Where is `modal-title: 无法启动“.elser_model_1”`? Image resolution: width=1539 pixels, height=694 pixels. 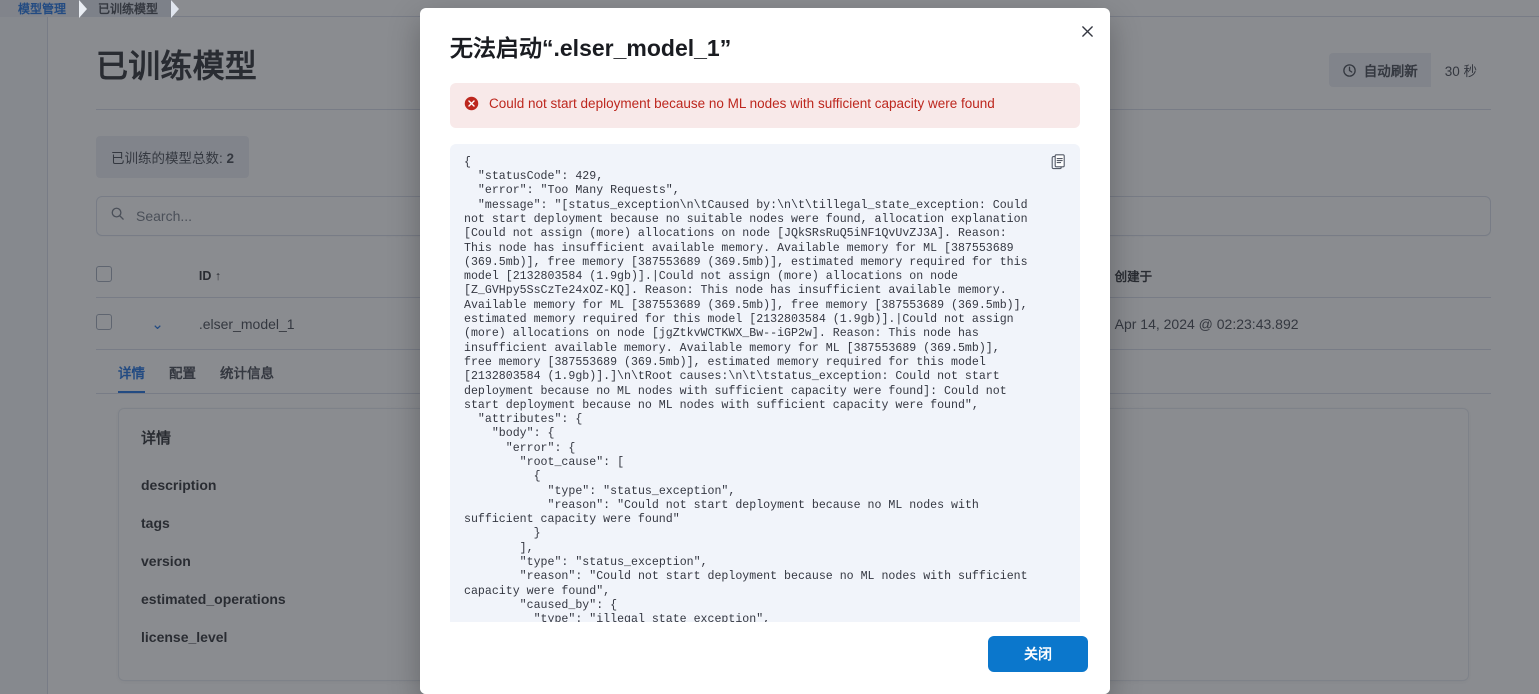 modal-title: 无法启动“.elser_model_1” is located at coordinates (591, 48).